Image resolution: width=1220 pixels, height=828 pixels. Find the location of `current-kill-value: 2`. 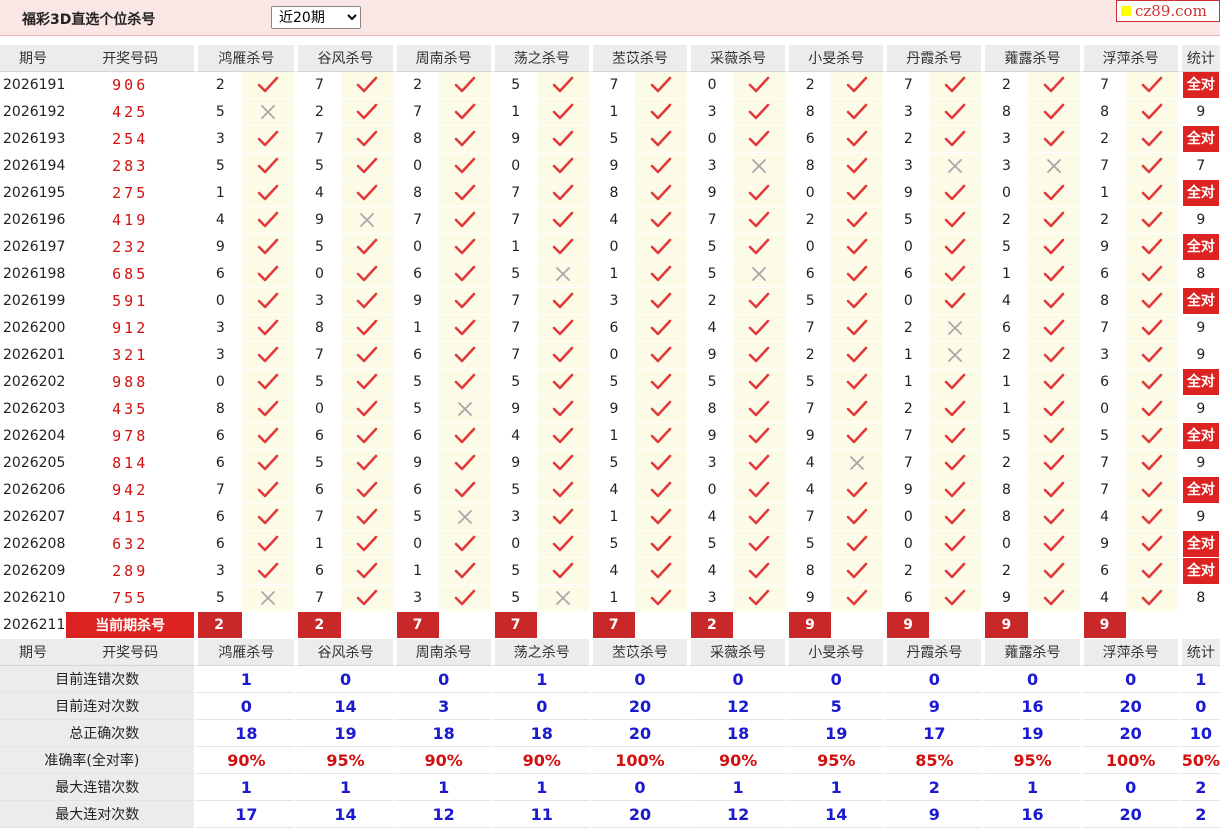

current-kill-value: 2 is located at coordinates (317, 625).